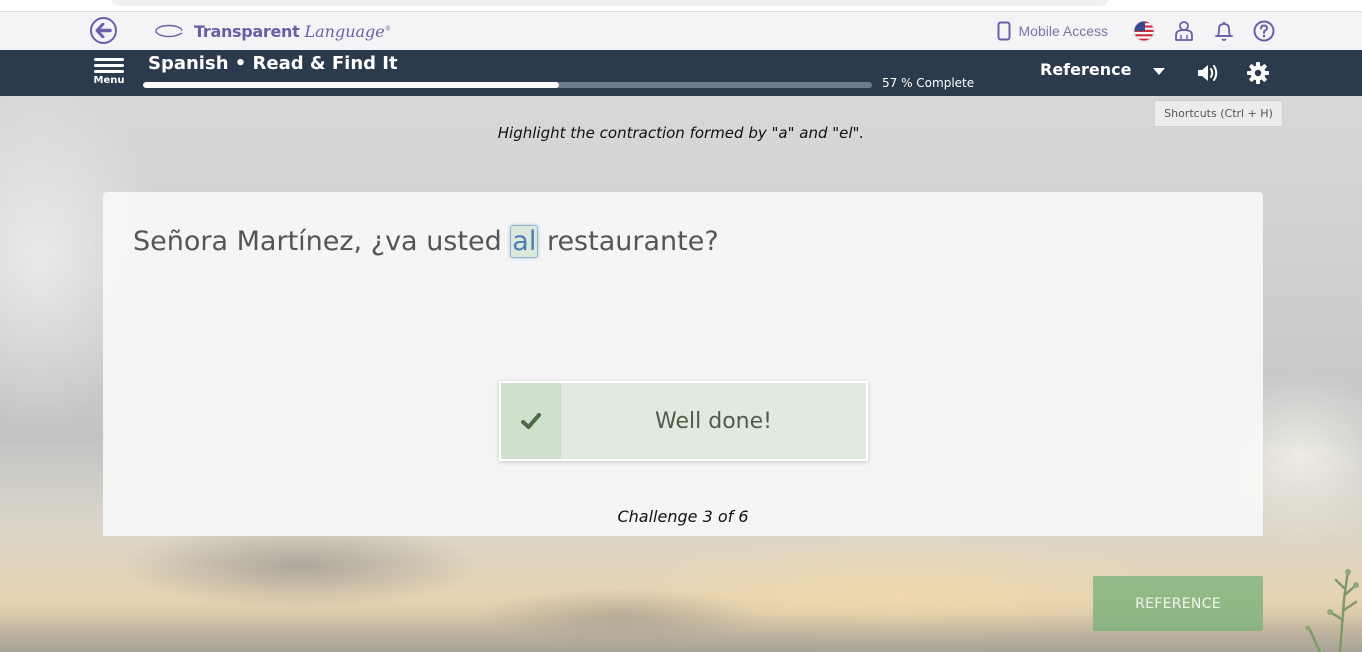 This screenshot has width=1362, height=652. I want to click on user-icon, so click(1184, 31).